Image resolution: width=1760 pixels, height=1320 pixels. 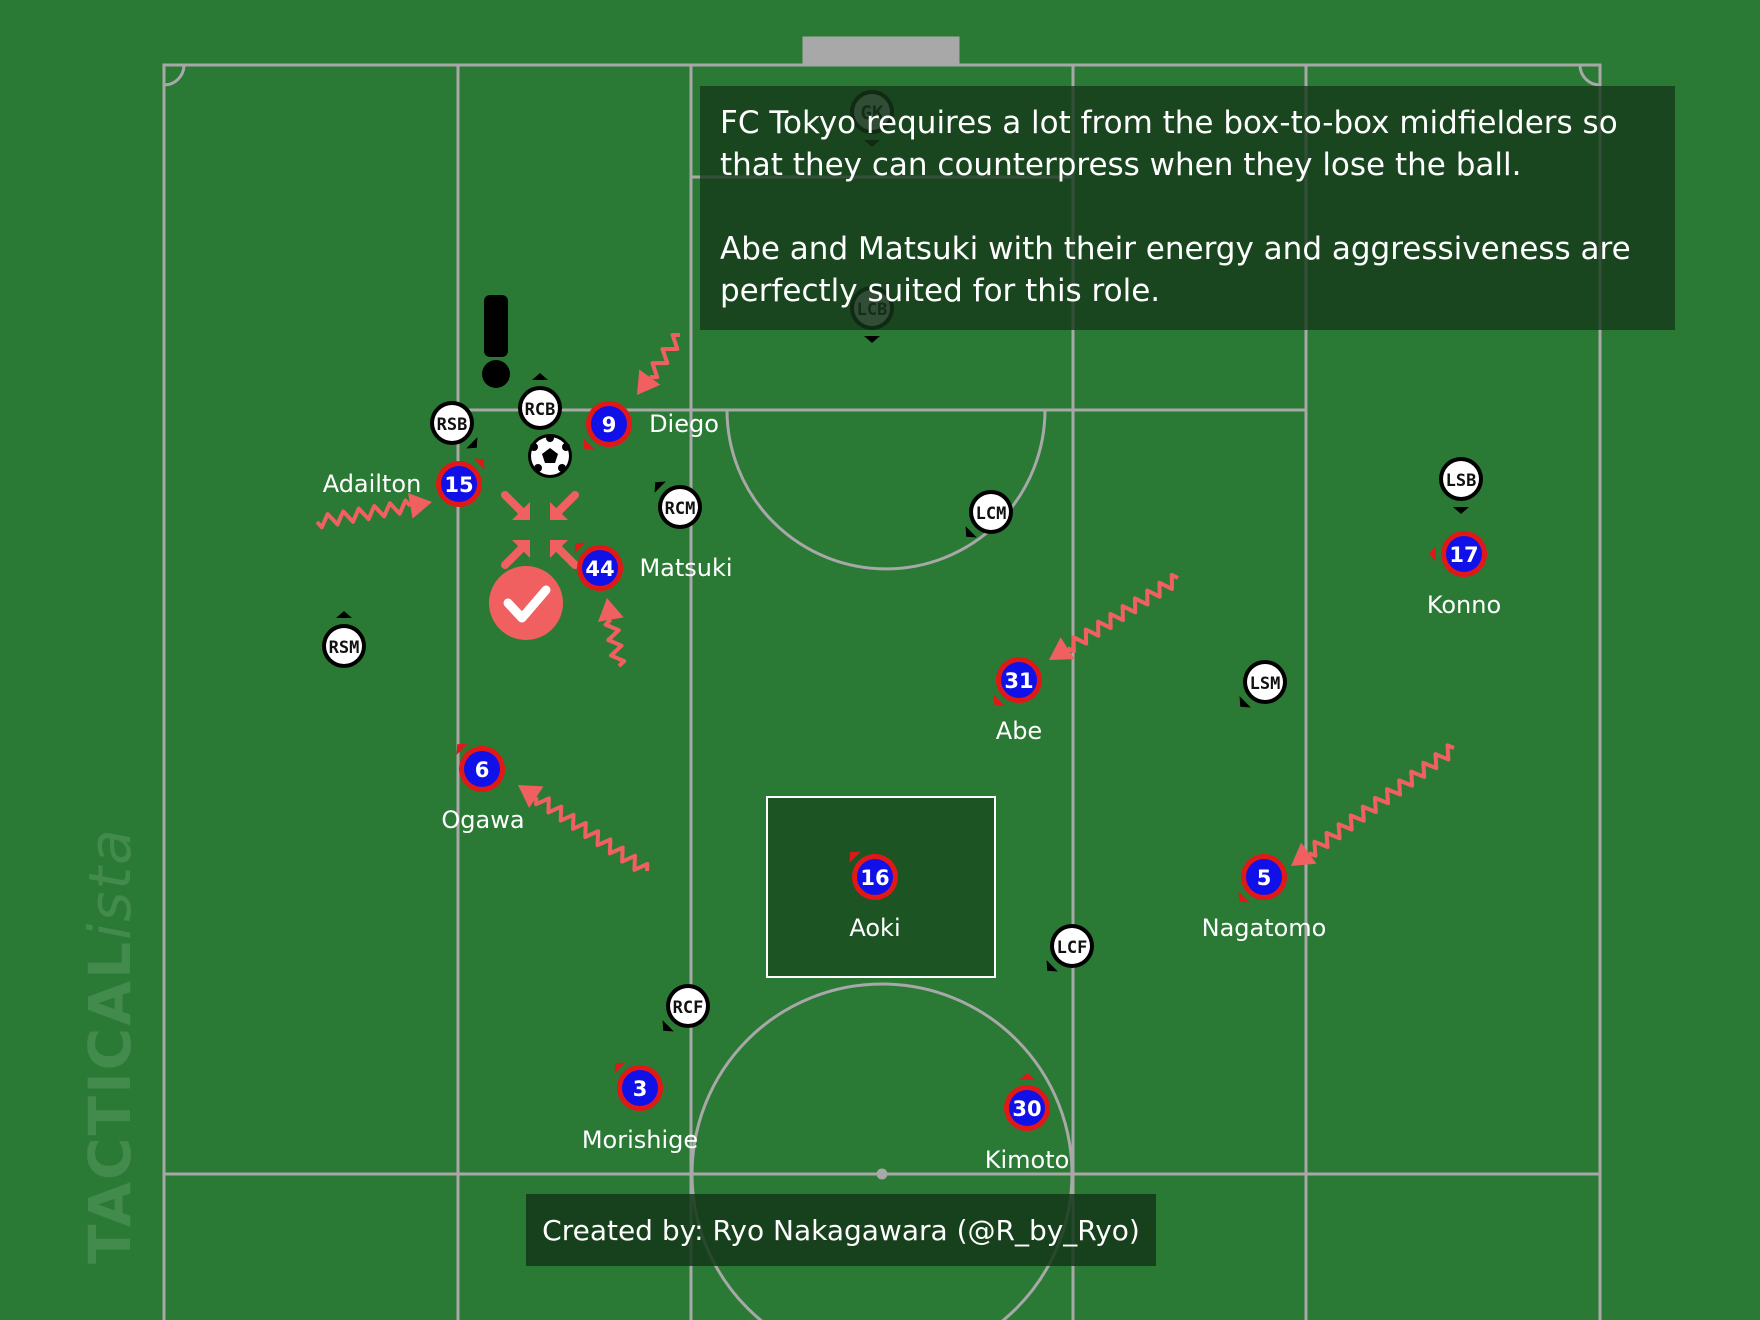 I want to click on home-player-number: 44, so click(x=599, y=569).